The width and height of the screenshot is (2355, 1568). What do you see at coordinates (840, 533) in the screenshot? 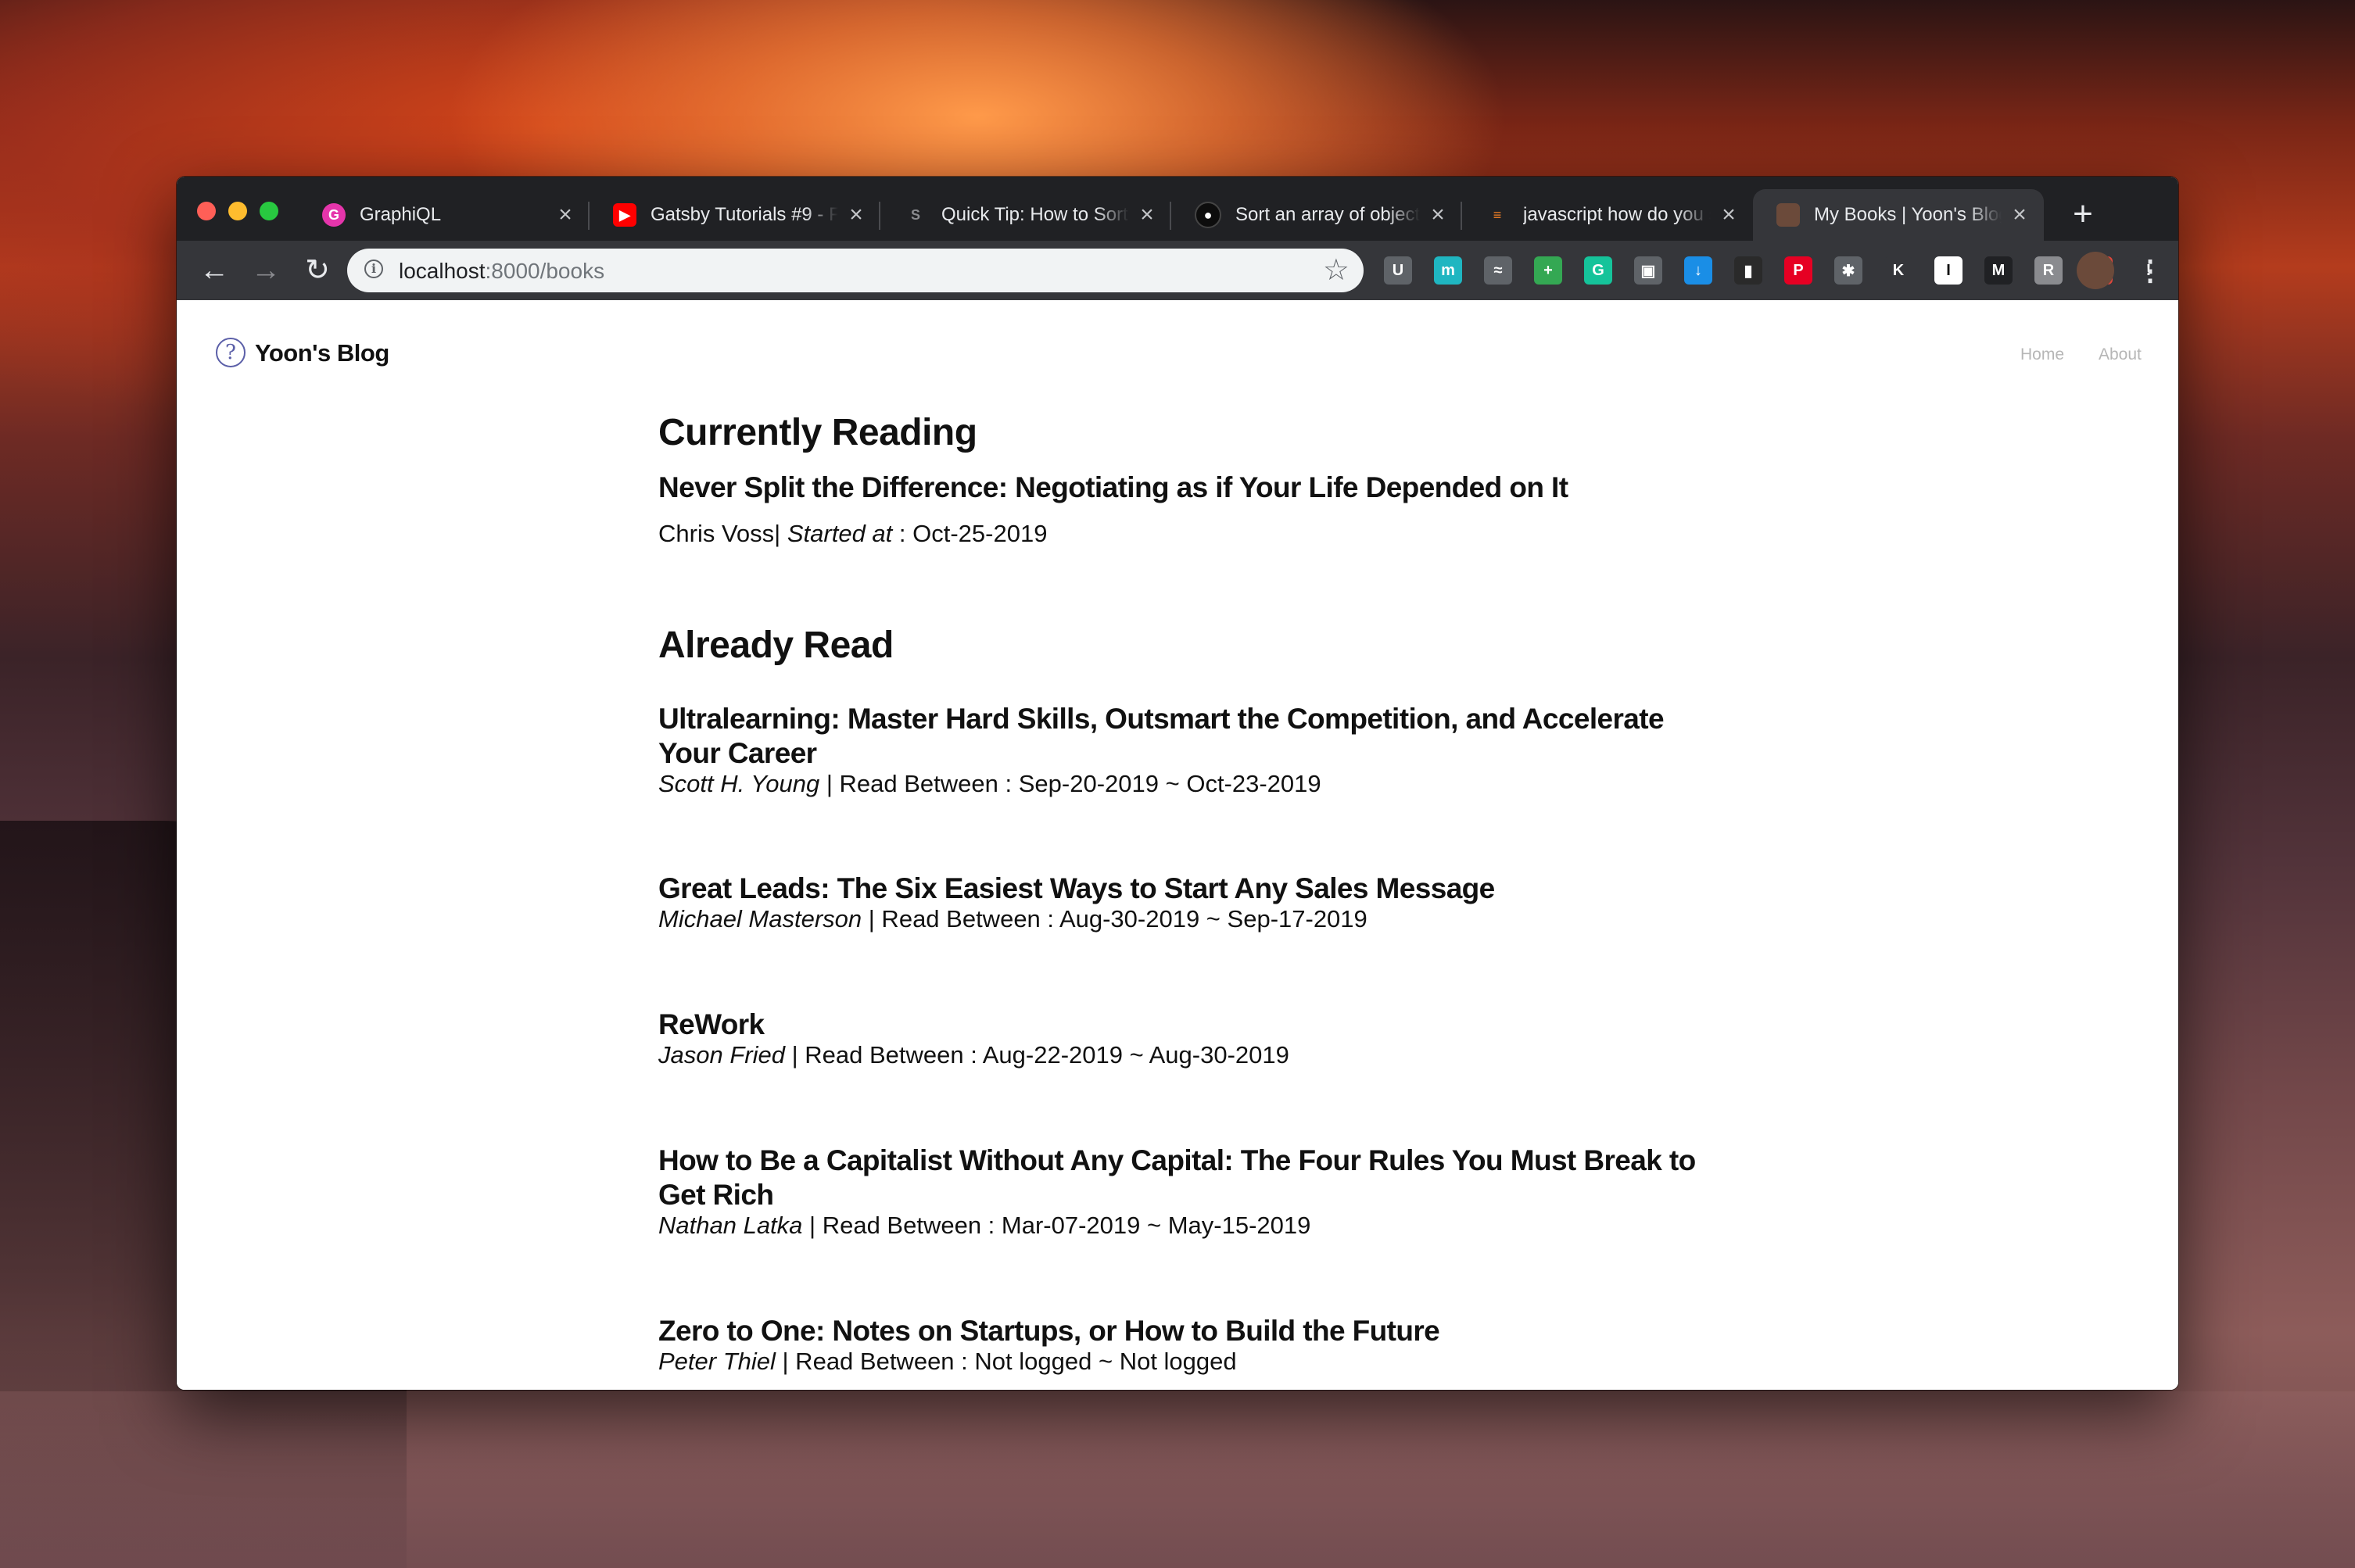
I see `started-at-label: Started at` at bounding box center [840, 533].